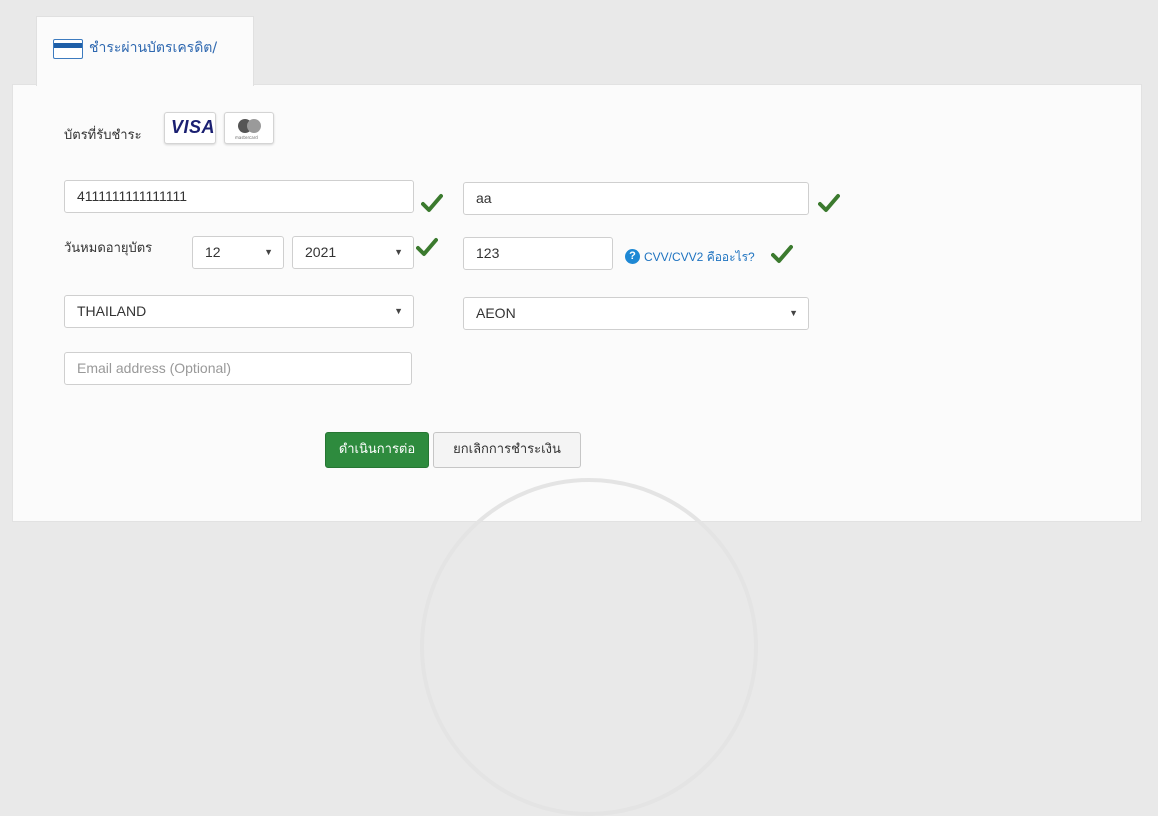 This screenshot has width=1158, height=816. I want to click on email-placeholder: Email address (Optional), so click(154, 368).